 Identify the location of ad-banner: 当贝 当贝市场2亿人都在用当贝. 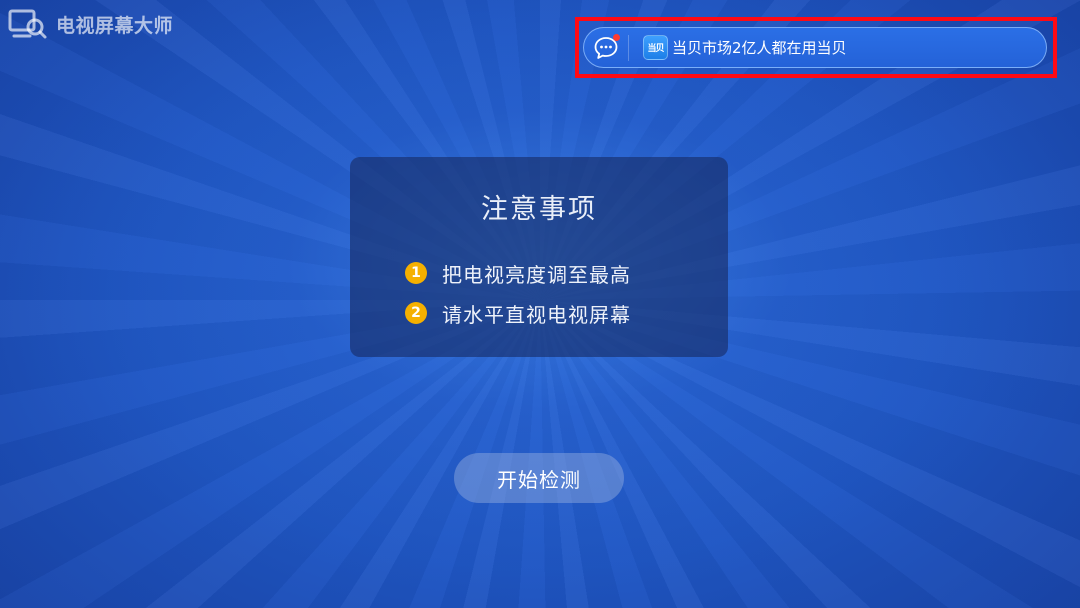
(815, 47).